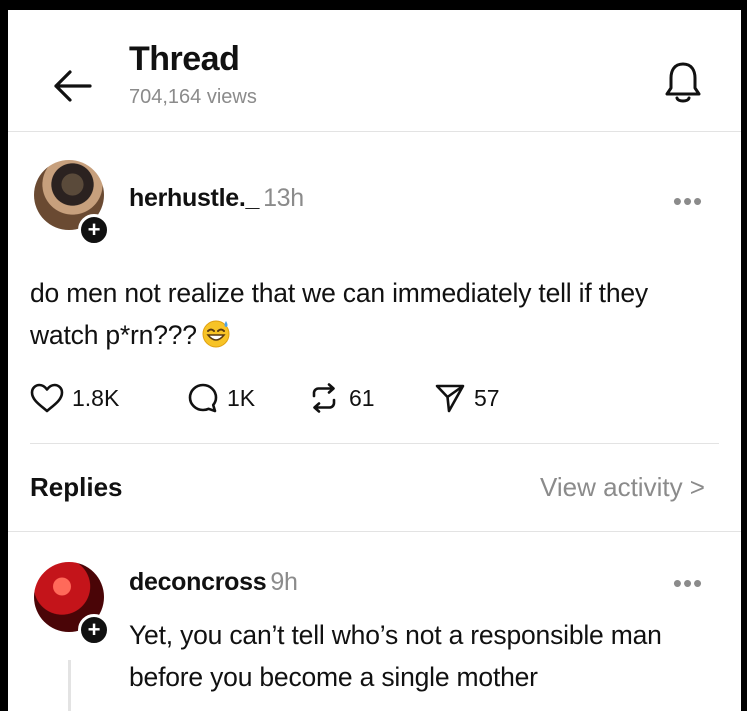  I want to click on like-count: 1.8K, so click(96, 397).